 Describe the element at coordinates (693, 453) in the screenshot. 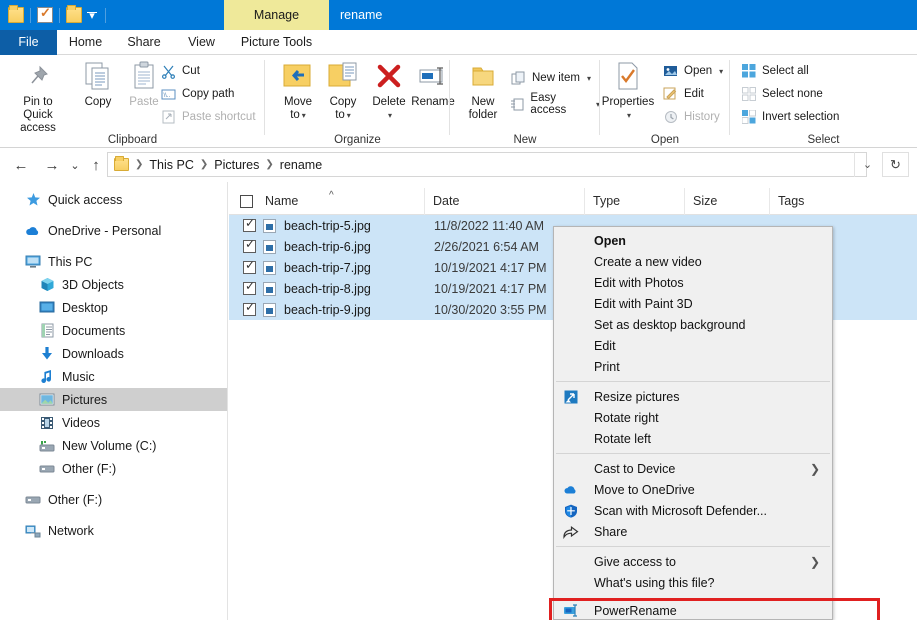

I see `menu-separator` at that location.